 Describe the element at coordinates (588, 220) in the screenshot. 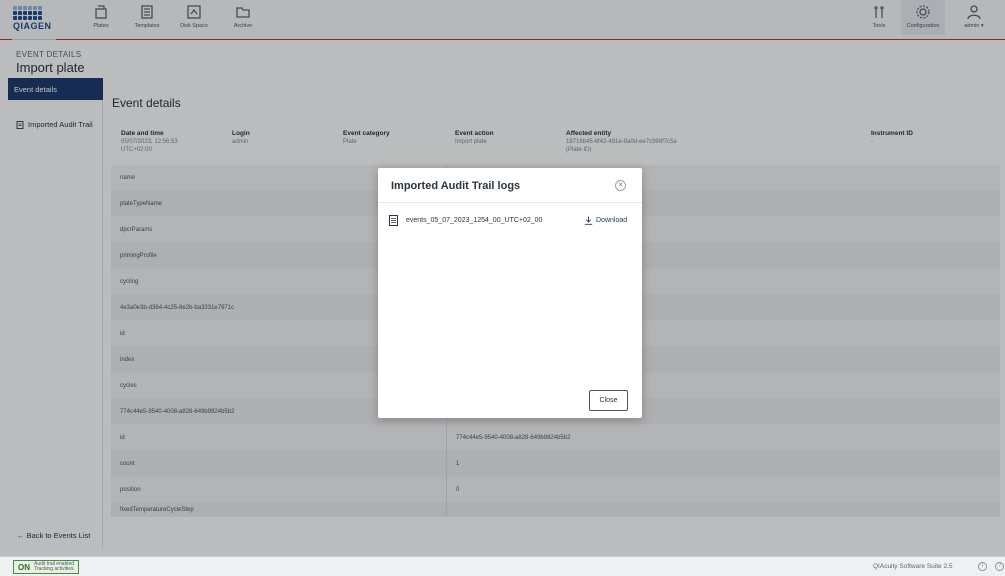

I see `download-icon` at that location.